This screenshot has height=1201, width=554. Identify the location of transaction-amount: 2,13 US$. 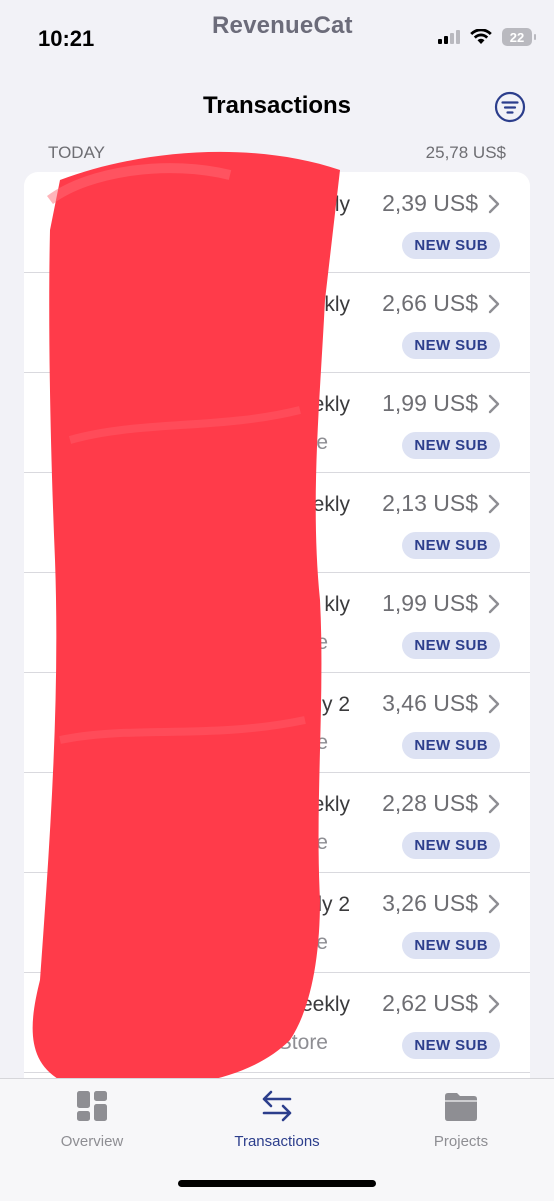
(430, 503).